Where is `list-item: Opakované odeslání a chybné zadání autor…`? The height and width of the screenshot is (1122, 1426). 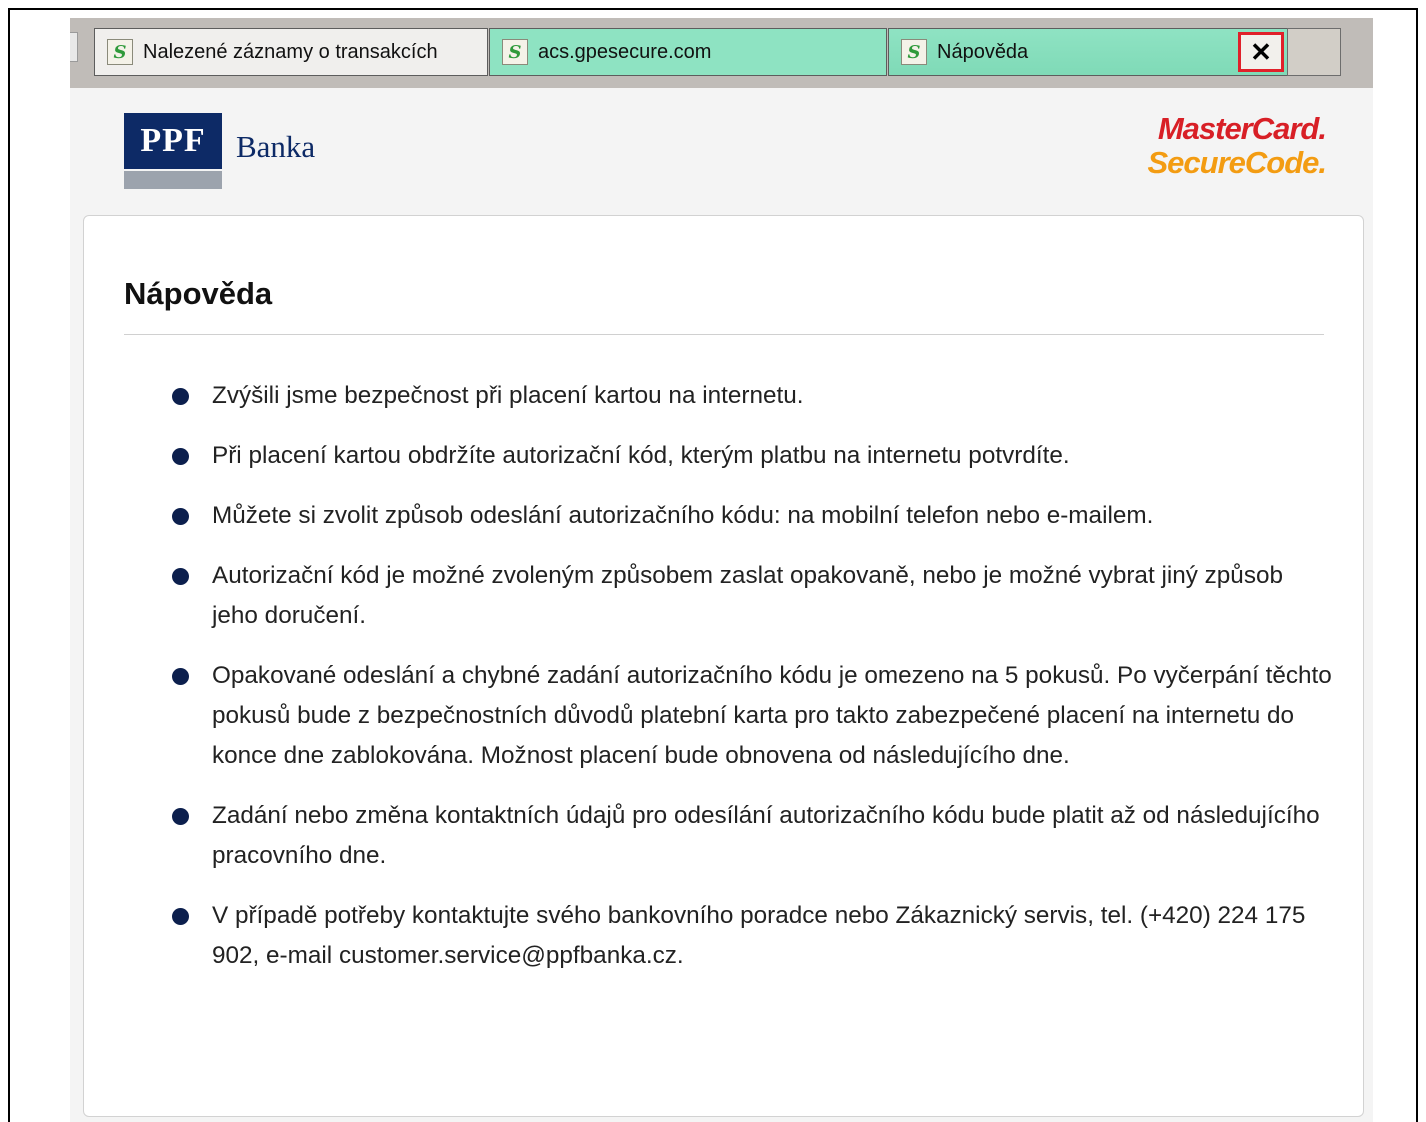
list-item: Opakované odeslání a chybné zadání autor… is located at coordinates (752, 716).